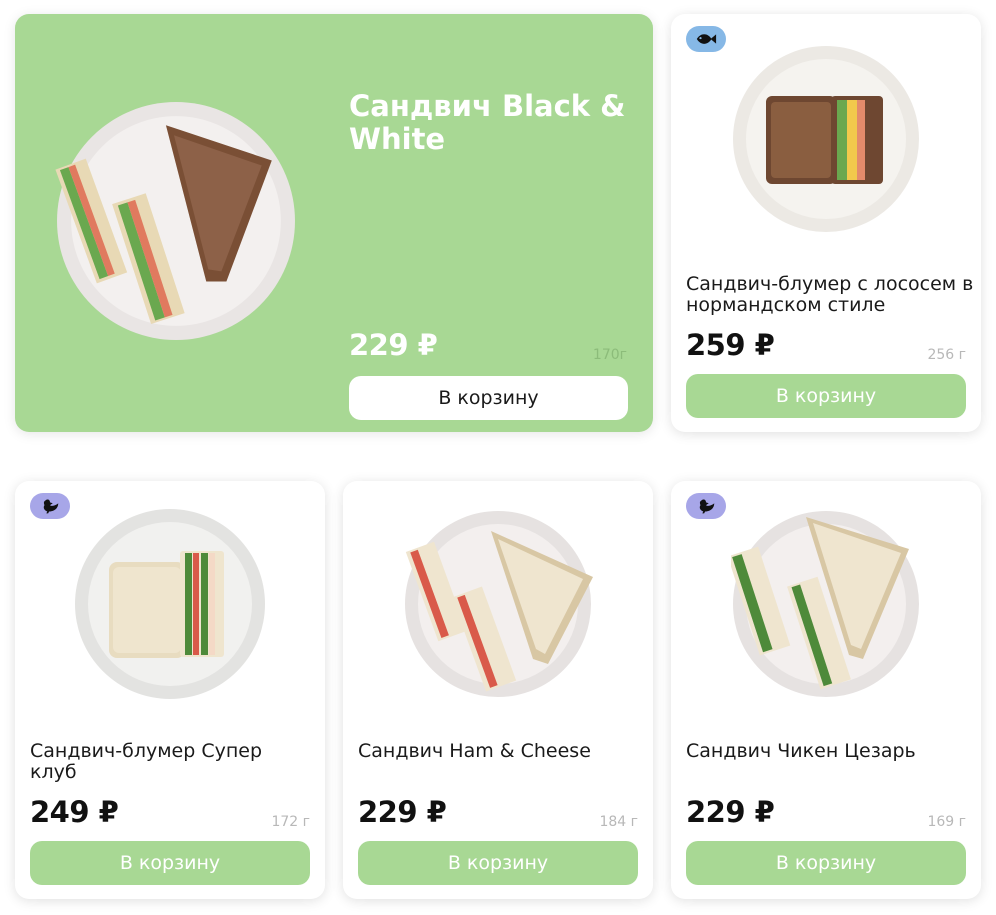 This screenshot has width=996, height=915. I want to click on product-weight: 256 г, so click(946, 355).